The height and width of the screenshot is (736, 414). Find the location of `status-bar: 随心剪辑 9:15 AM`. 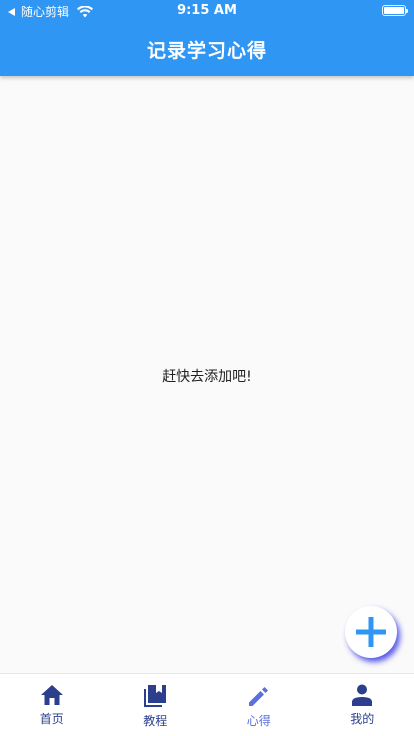

status-bar: 随心剪辑 9:15 AM is located at coordinates (207, 11).